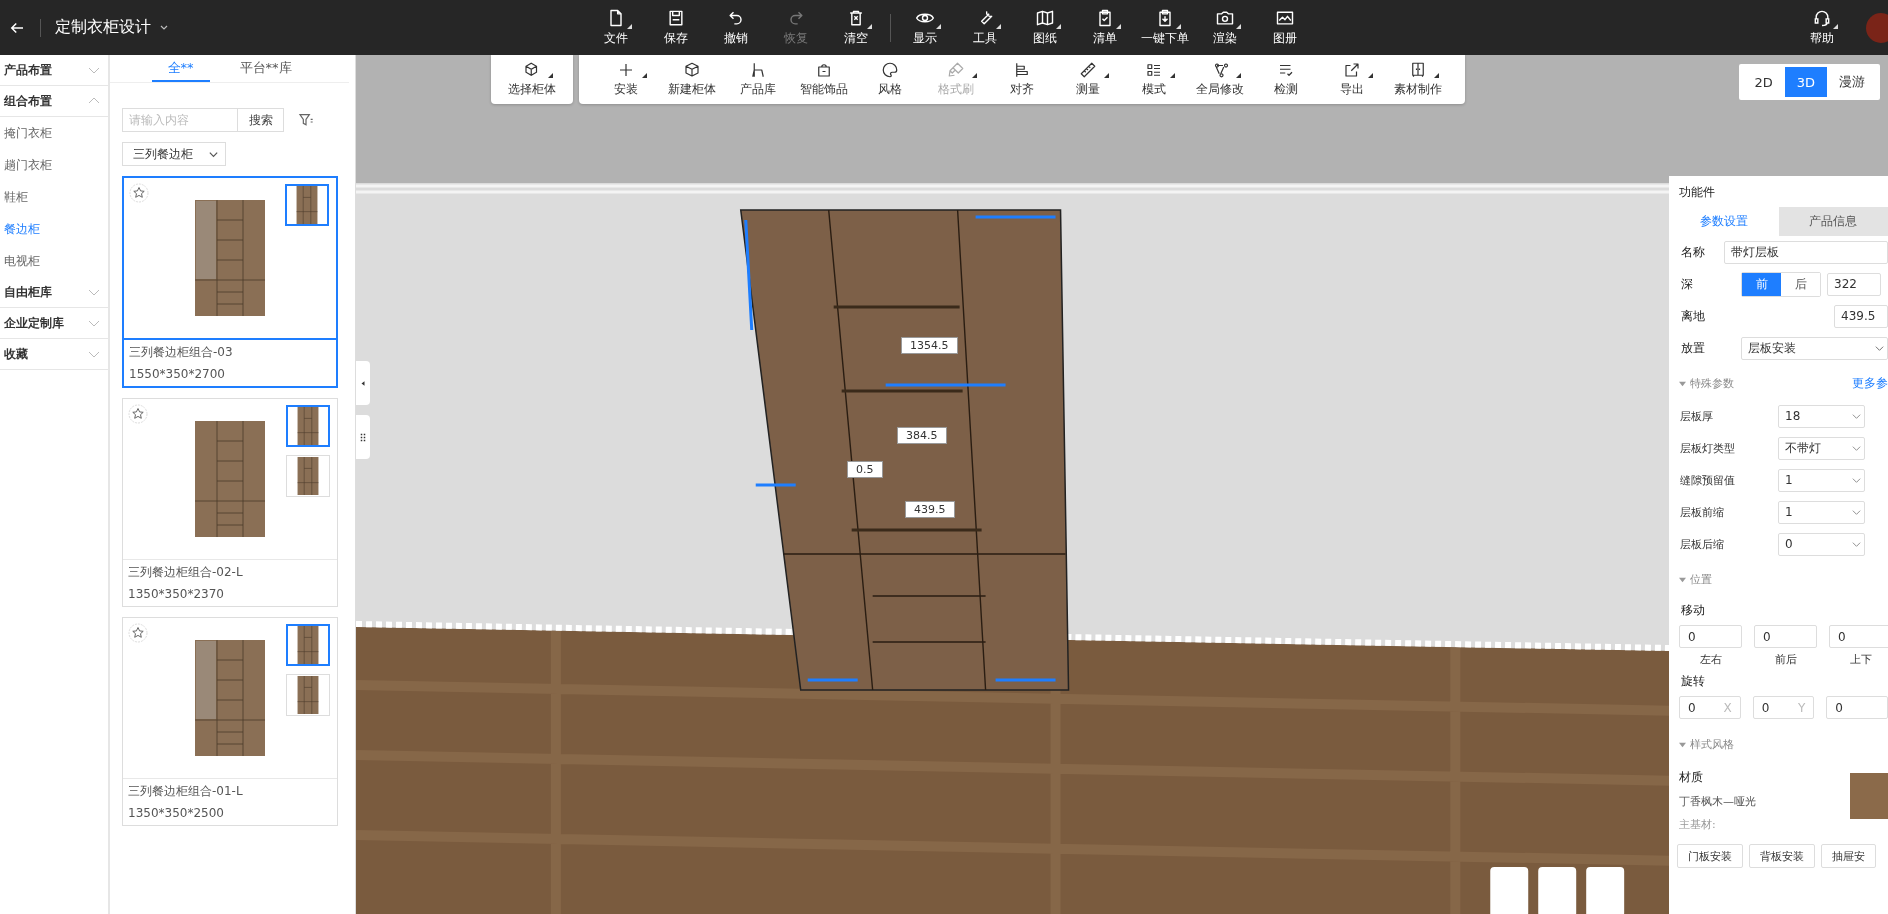 The height and width of the screenshot is (914, 1888). I want to click on field-caption: 左右, so click(1710, 659).